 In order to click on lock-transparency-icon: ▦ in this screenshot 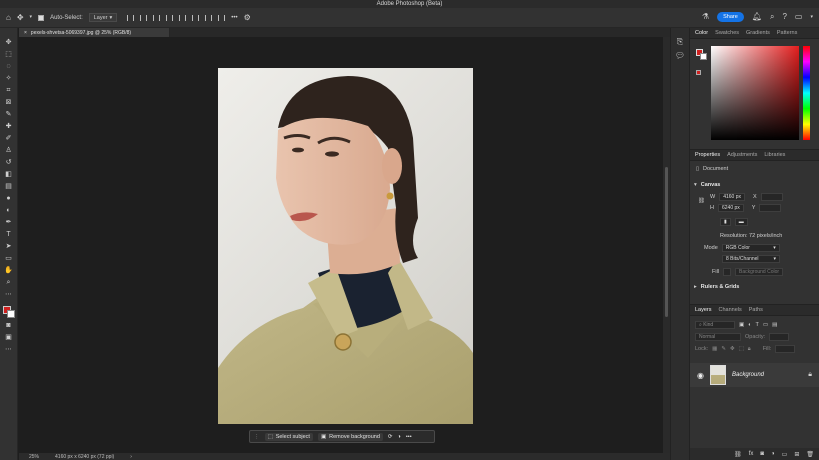, I will do `click(714, 349)`.